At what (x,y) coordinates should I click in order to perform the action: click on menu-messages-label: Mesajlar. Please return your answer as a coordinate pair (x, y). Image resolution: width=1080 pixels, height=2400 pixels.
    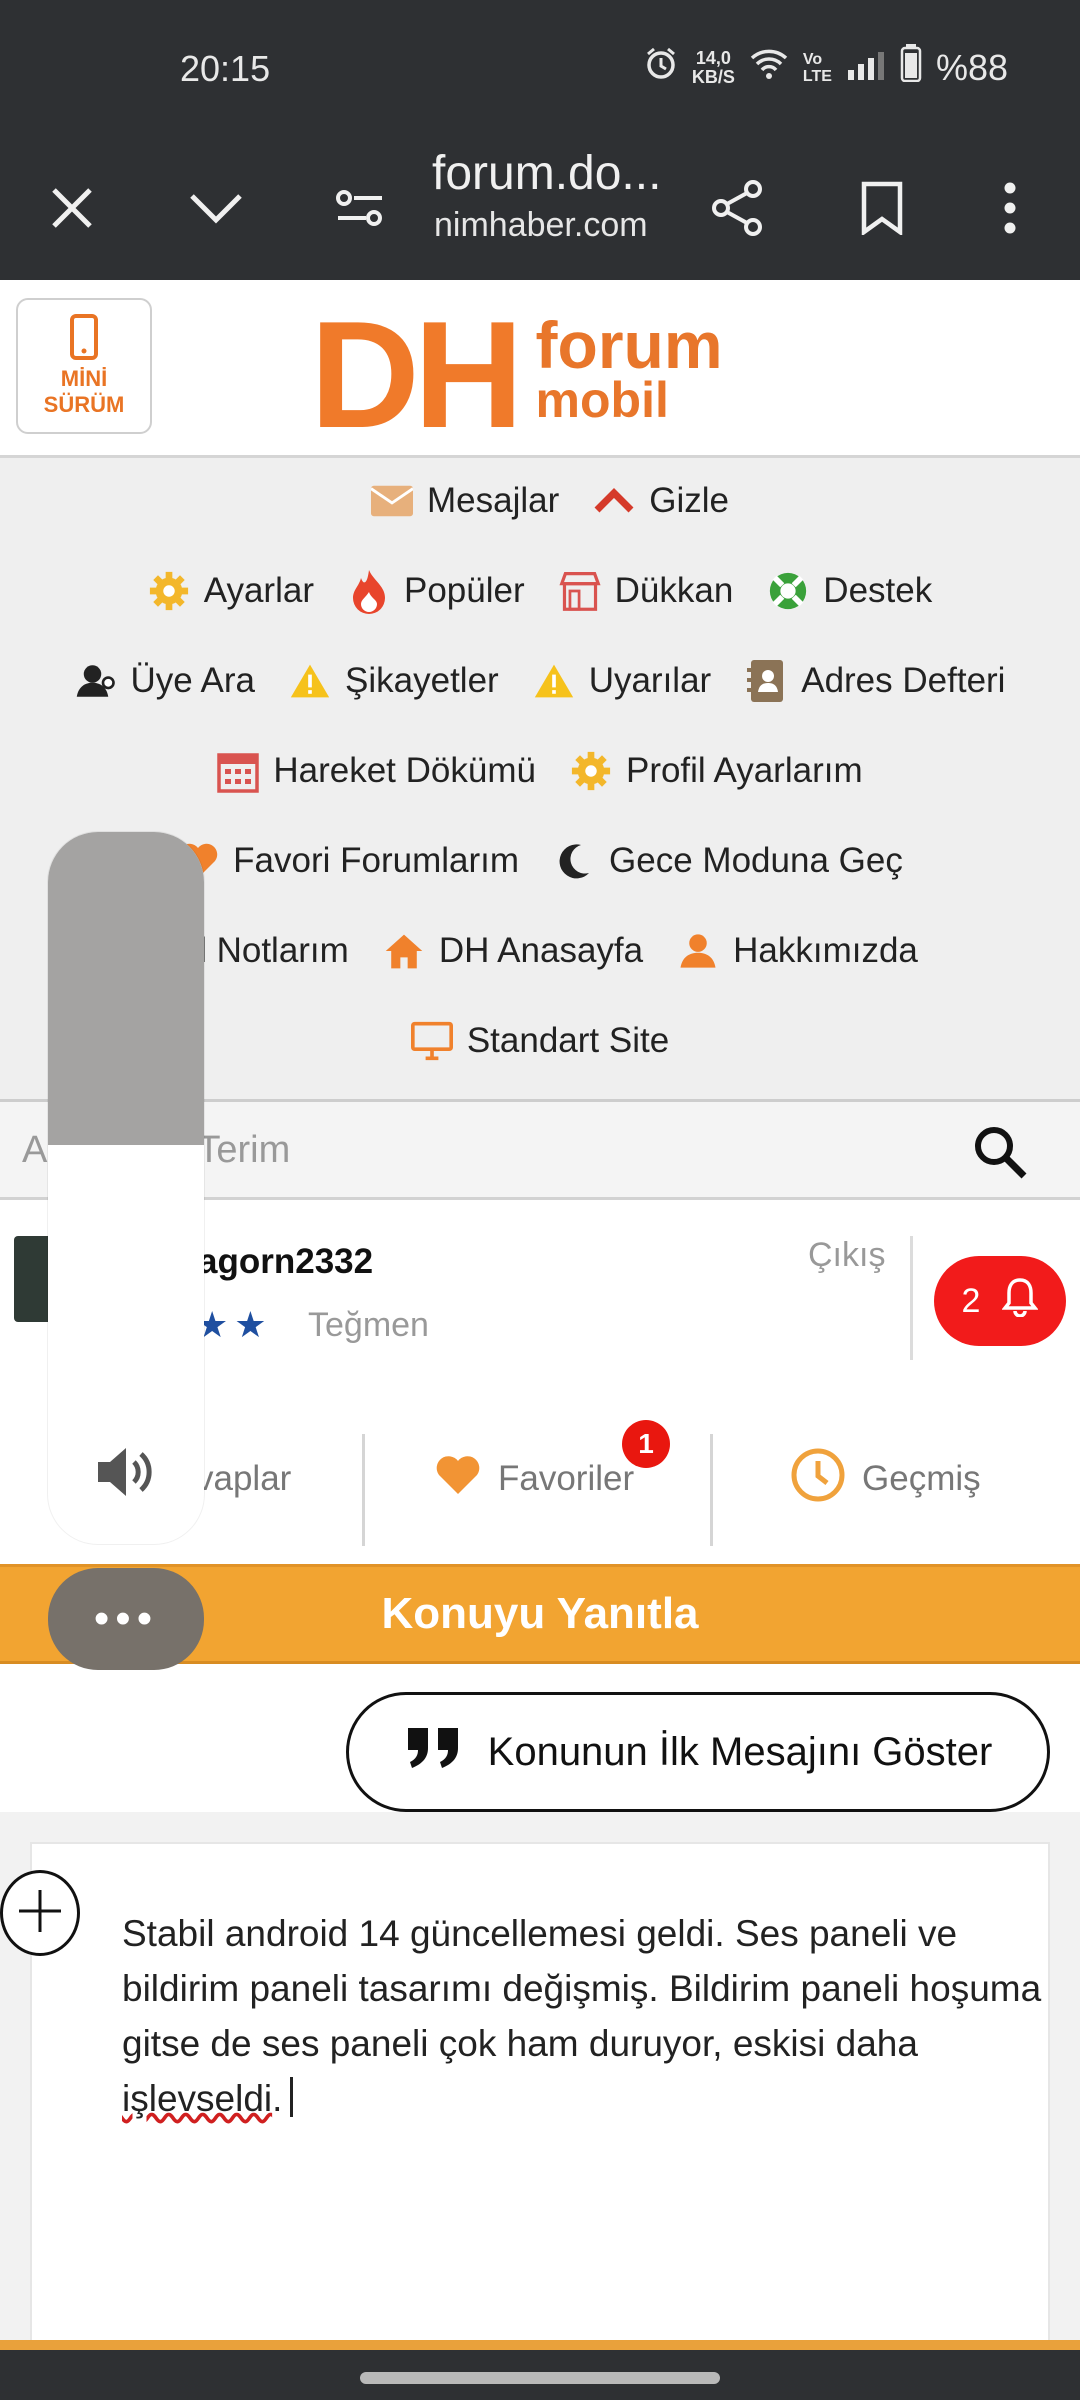
    Looking at the image, I should click on (493, 500).